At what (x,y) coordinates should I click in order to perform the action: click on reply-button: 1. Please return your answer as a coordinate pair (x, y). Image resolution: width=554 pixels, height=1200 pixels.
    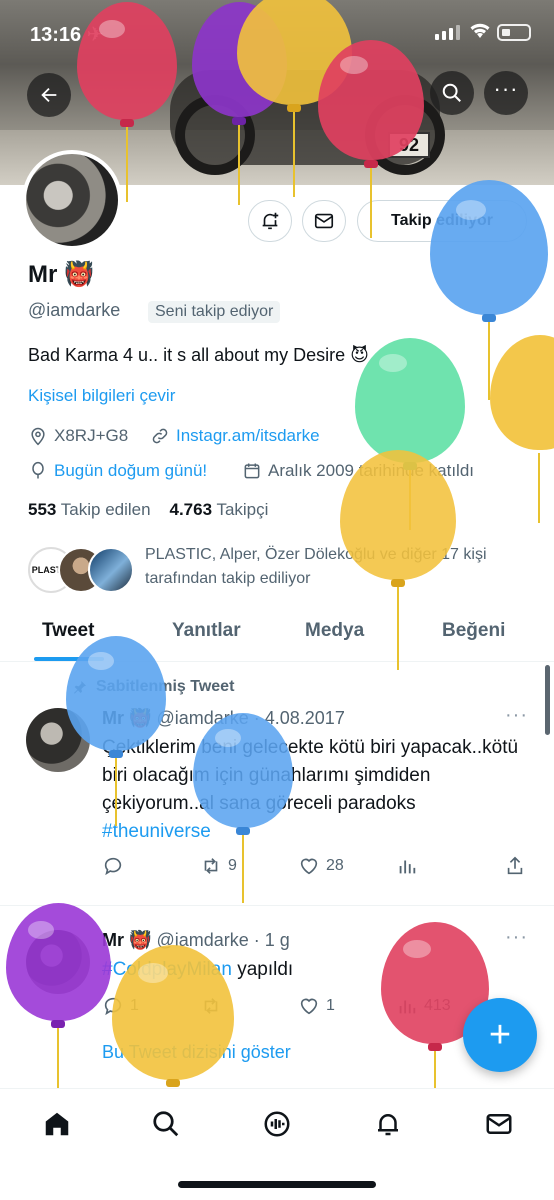
    Looking at the image, I should click on (120, 1006).